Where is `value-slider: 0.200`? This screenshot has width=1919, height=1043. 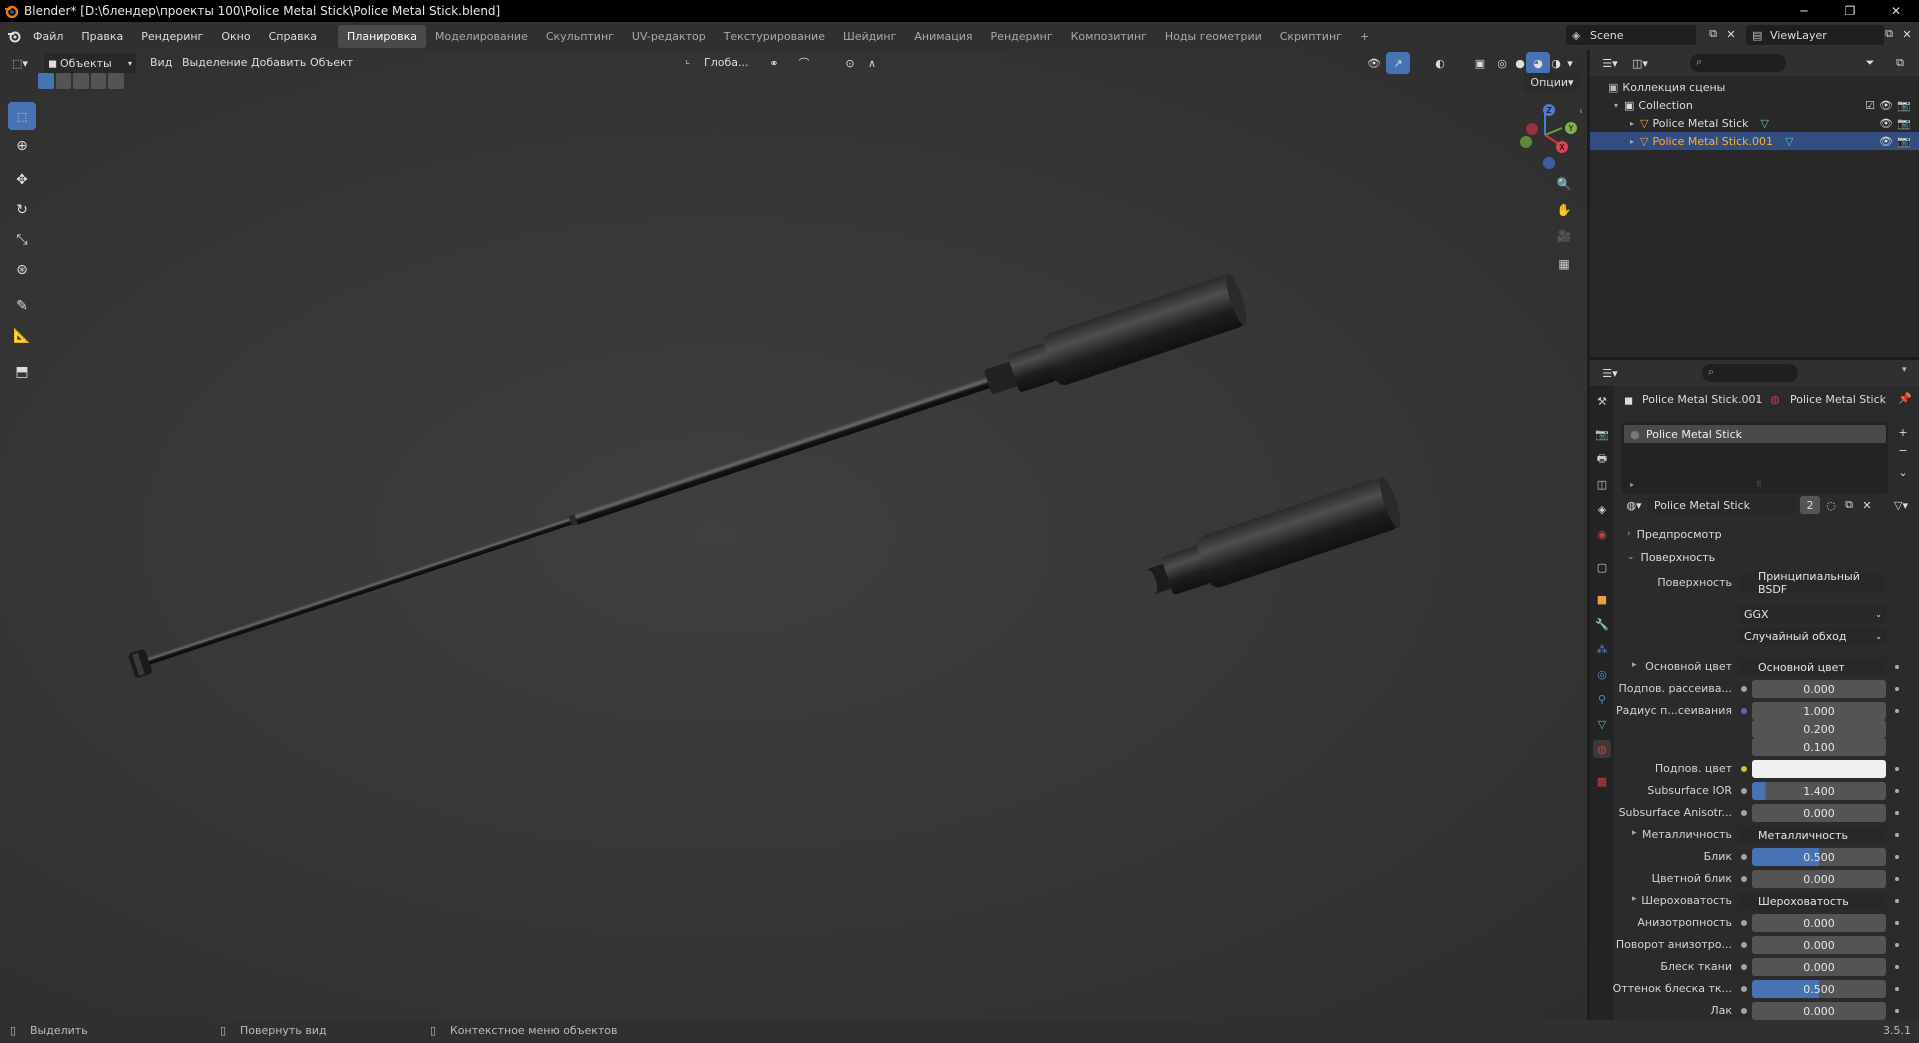 value-slider: 0.200 is located at coordinates (1819, 729).